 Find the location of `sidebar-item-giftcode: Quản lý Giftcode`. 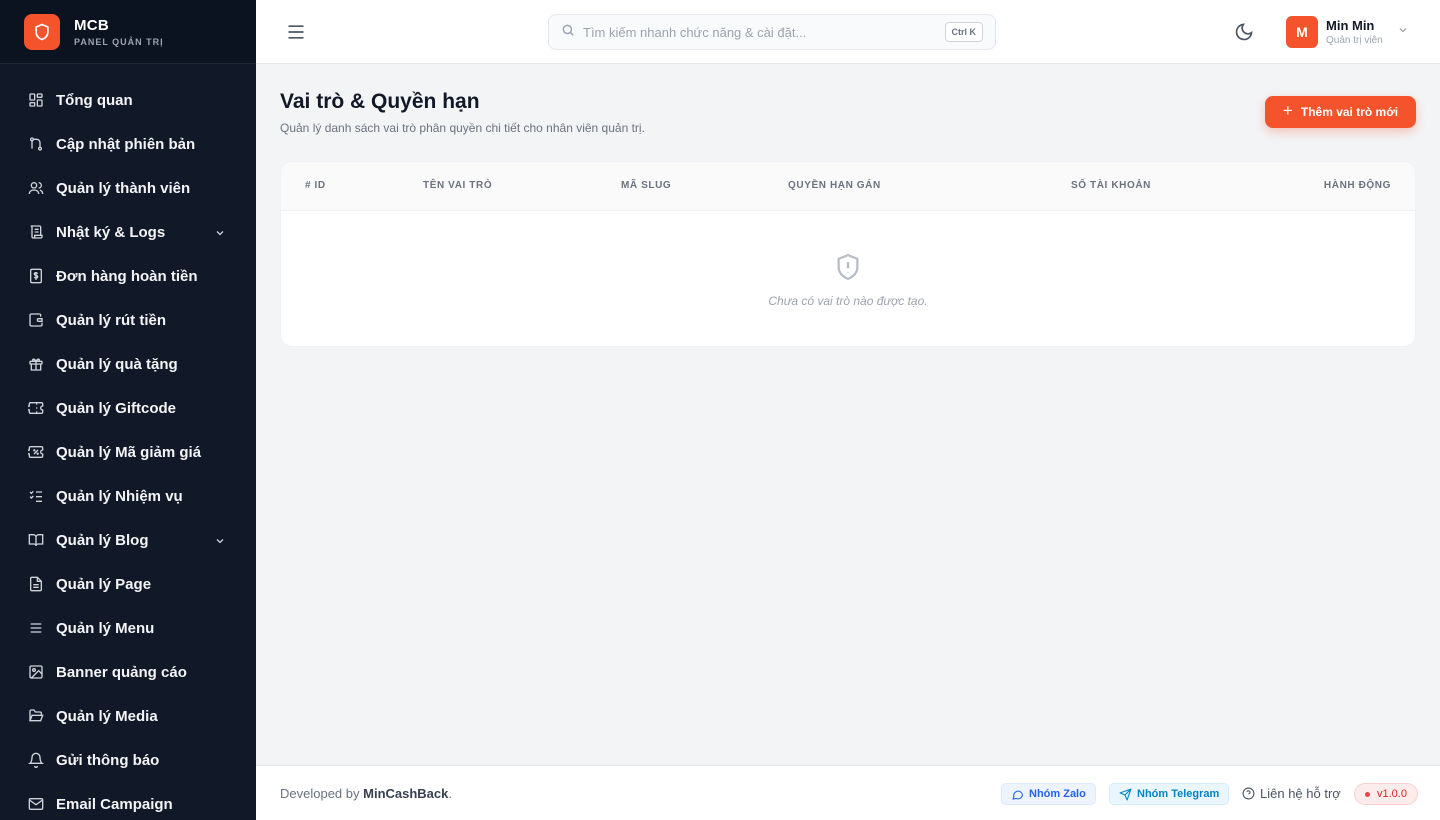

sidebar-item-giftcode: Quản lý Giftcode is located at coordinates (128, 408).